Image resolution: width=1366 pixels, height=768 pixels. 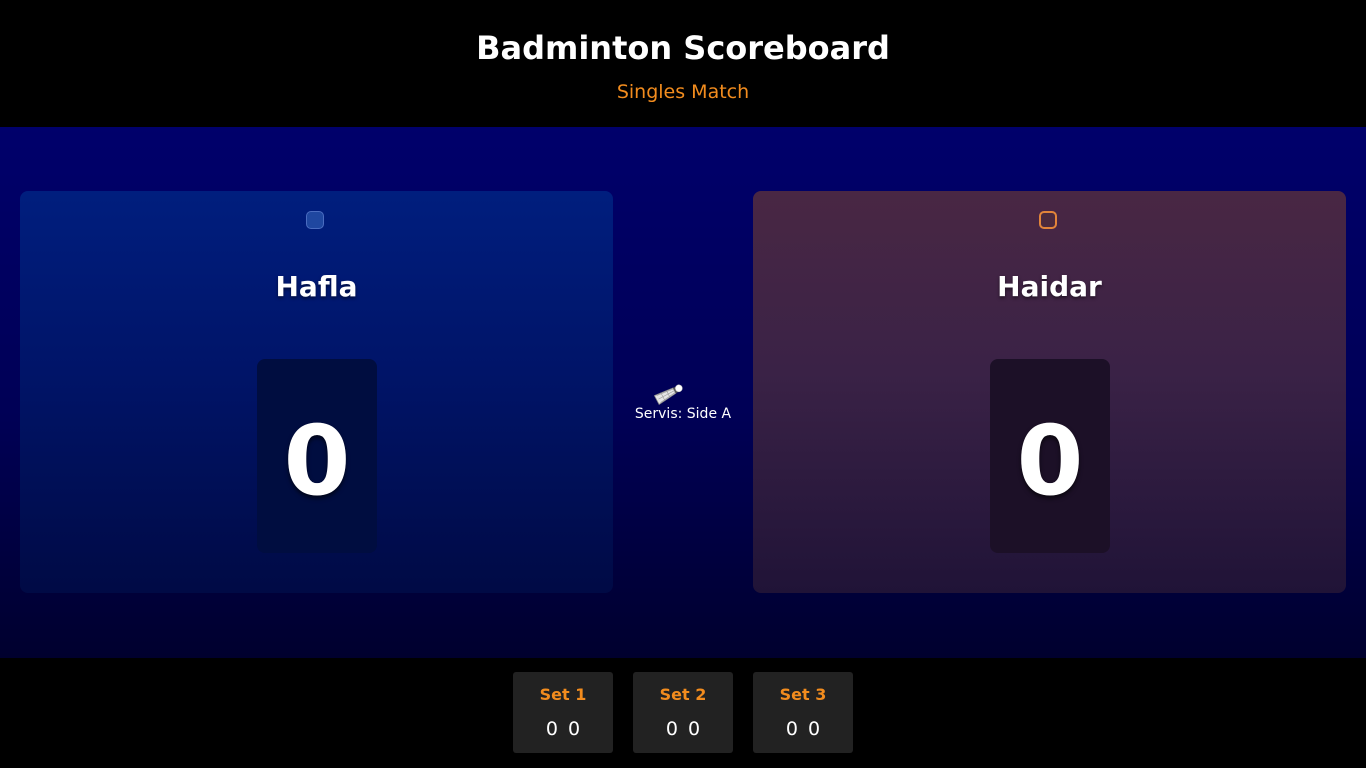 I want to click on set-card-2: Set 2 00, so click(x=683, y=712).